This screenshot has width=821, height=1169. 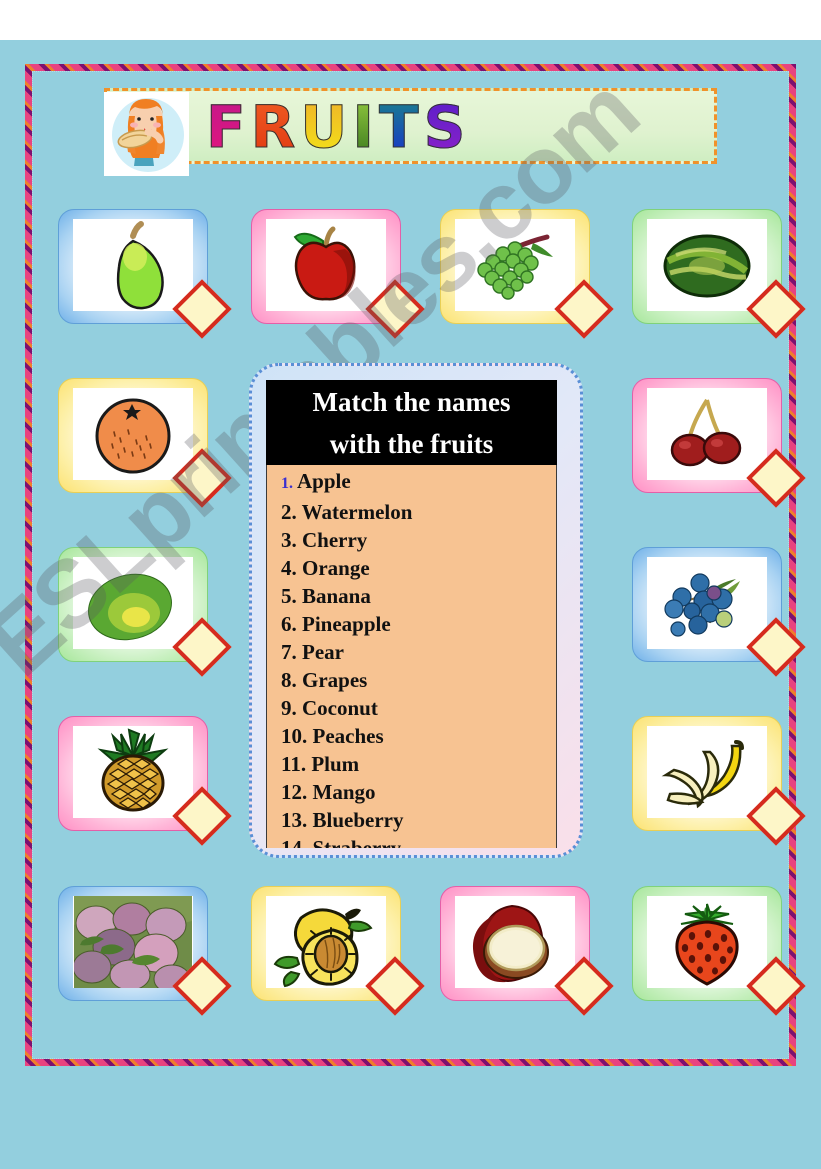 What do you see at coordinates (418, 652) in the screenshot?
I see `fruit-name-item: 7. Pear` at bounding box center [418, 652].